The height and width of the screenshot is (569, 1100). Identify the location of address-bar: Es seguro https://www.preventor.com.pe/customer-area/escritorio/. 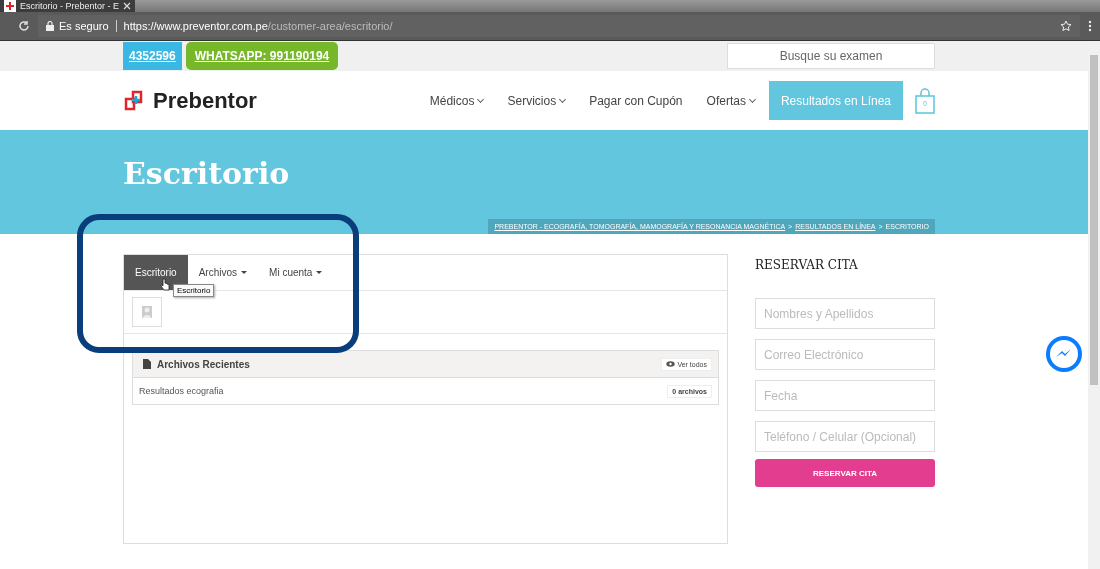
(559, 26).